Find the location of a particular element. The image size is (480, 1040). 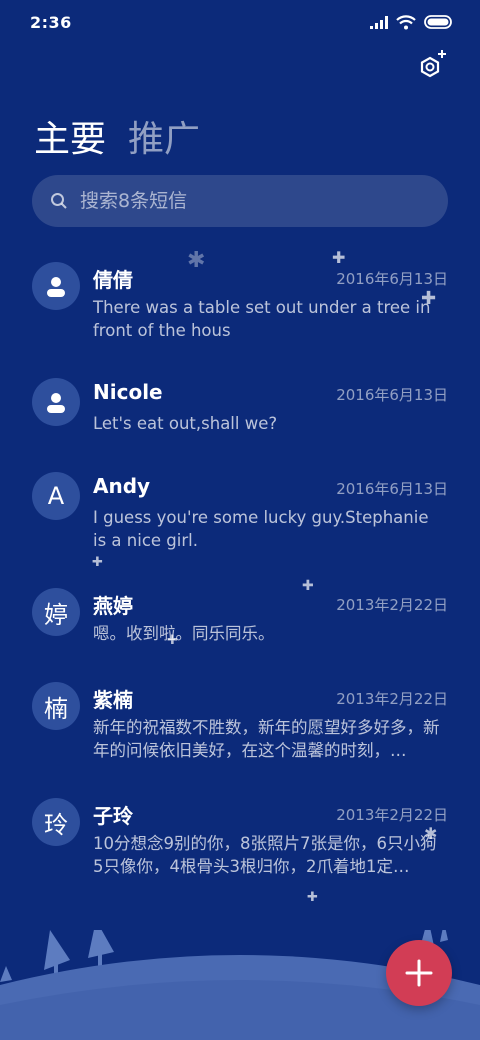

status-time: 2:36 is located at coordinates (51, 22).